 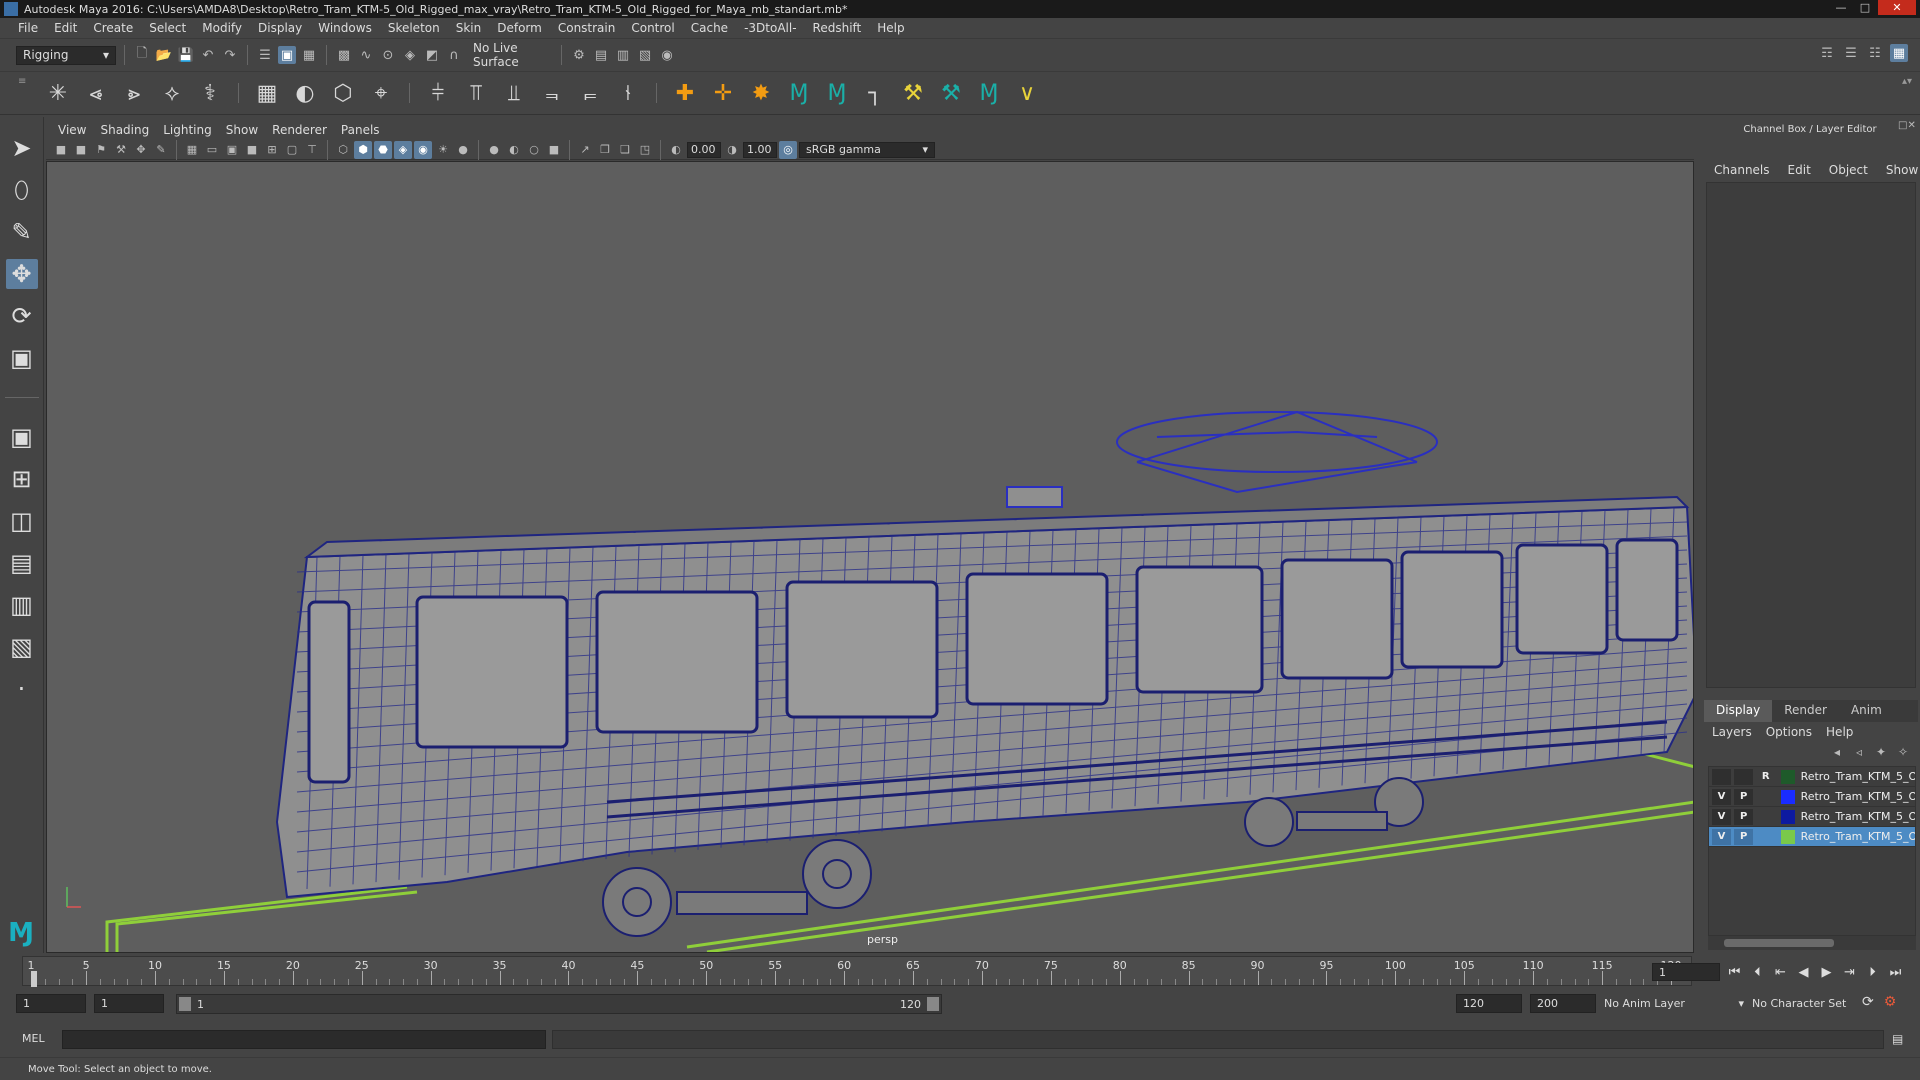 What do you see at coordinates (1738, 711) in the screenshot?
I see `tab-display: Display` at bounding box center [1738, 711].